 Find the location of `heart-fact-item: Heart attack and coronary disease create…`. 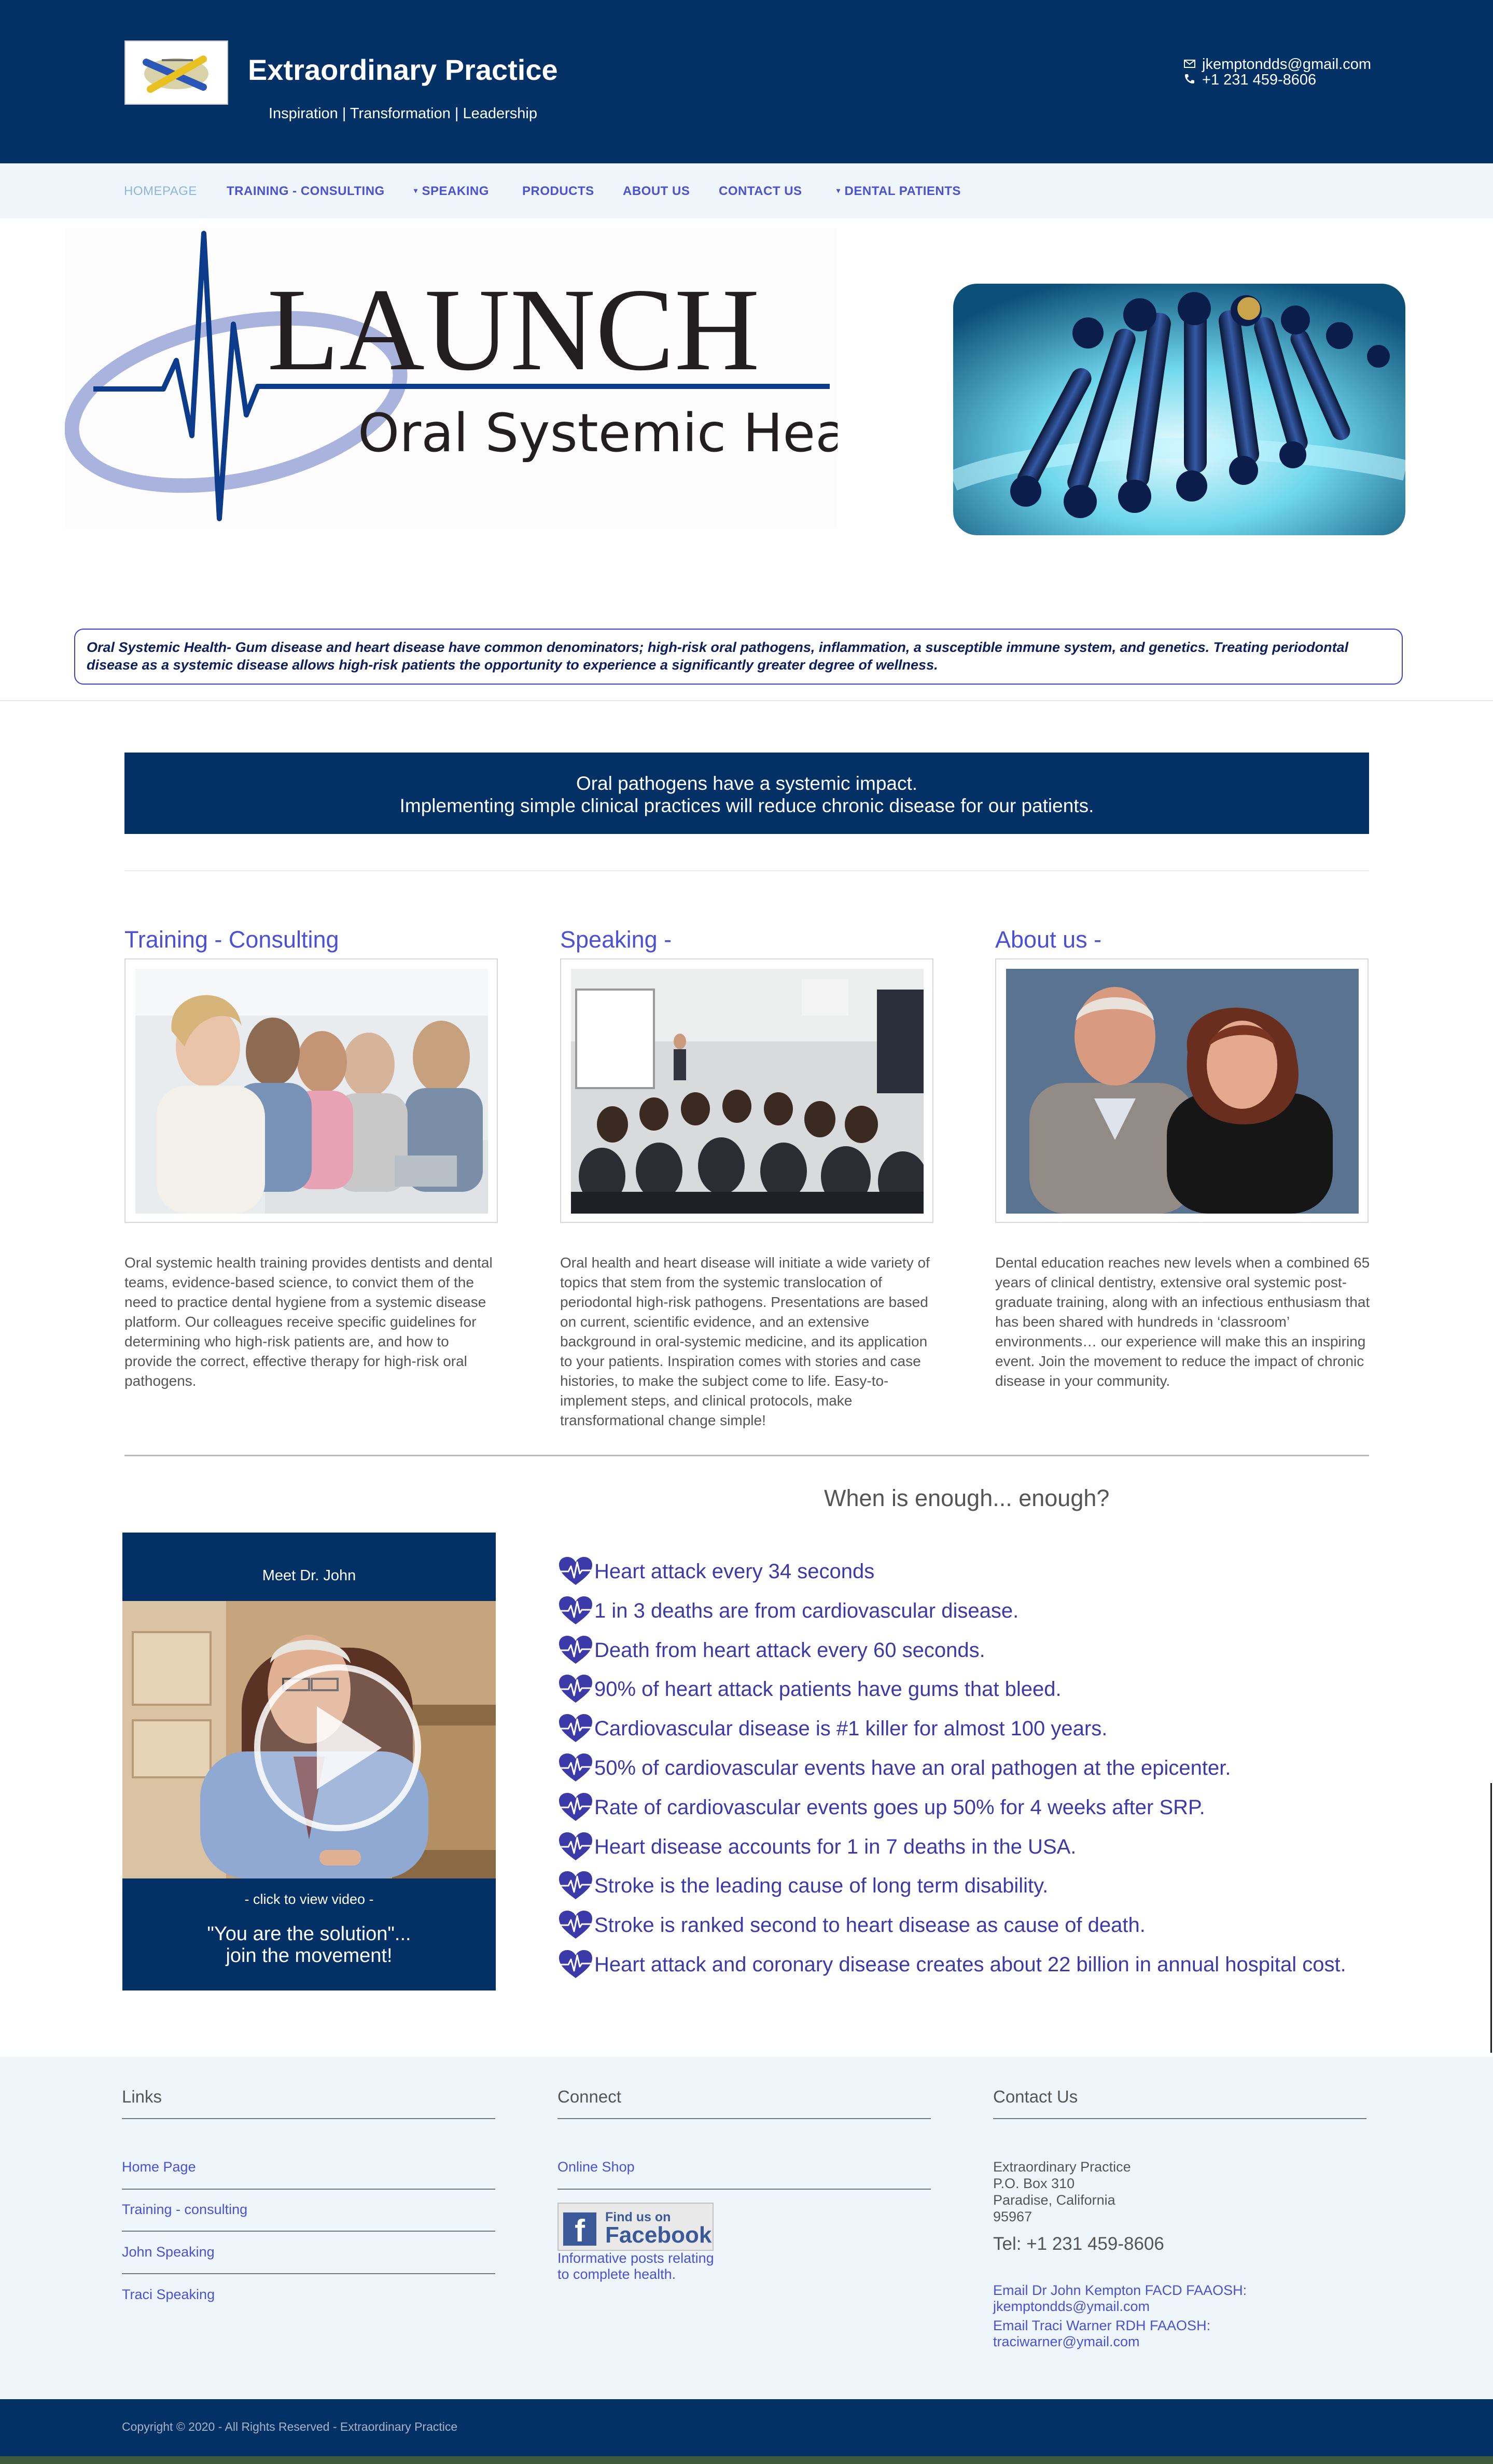

heart-fact-item: Heart attack and coronary disease create… is located at coordinates (952, 1964).